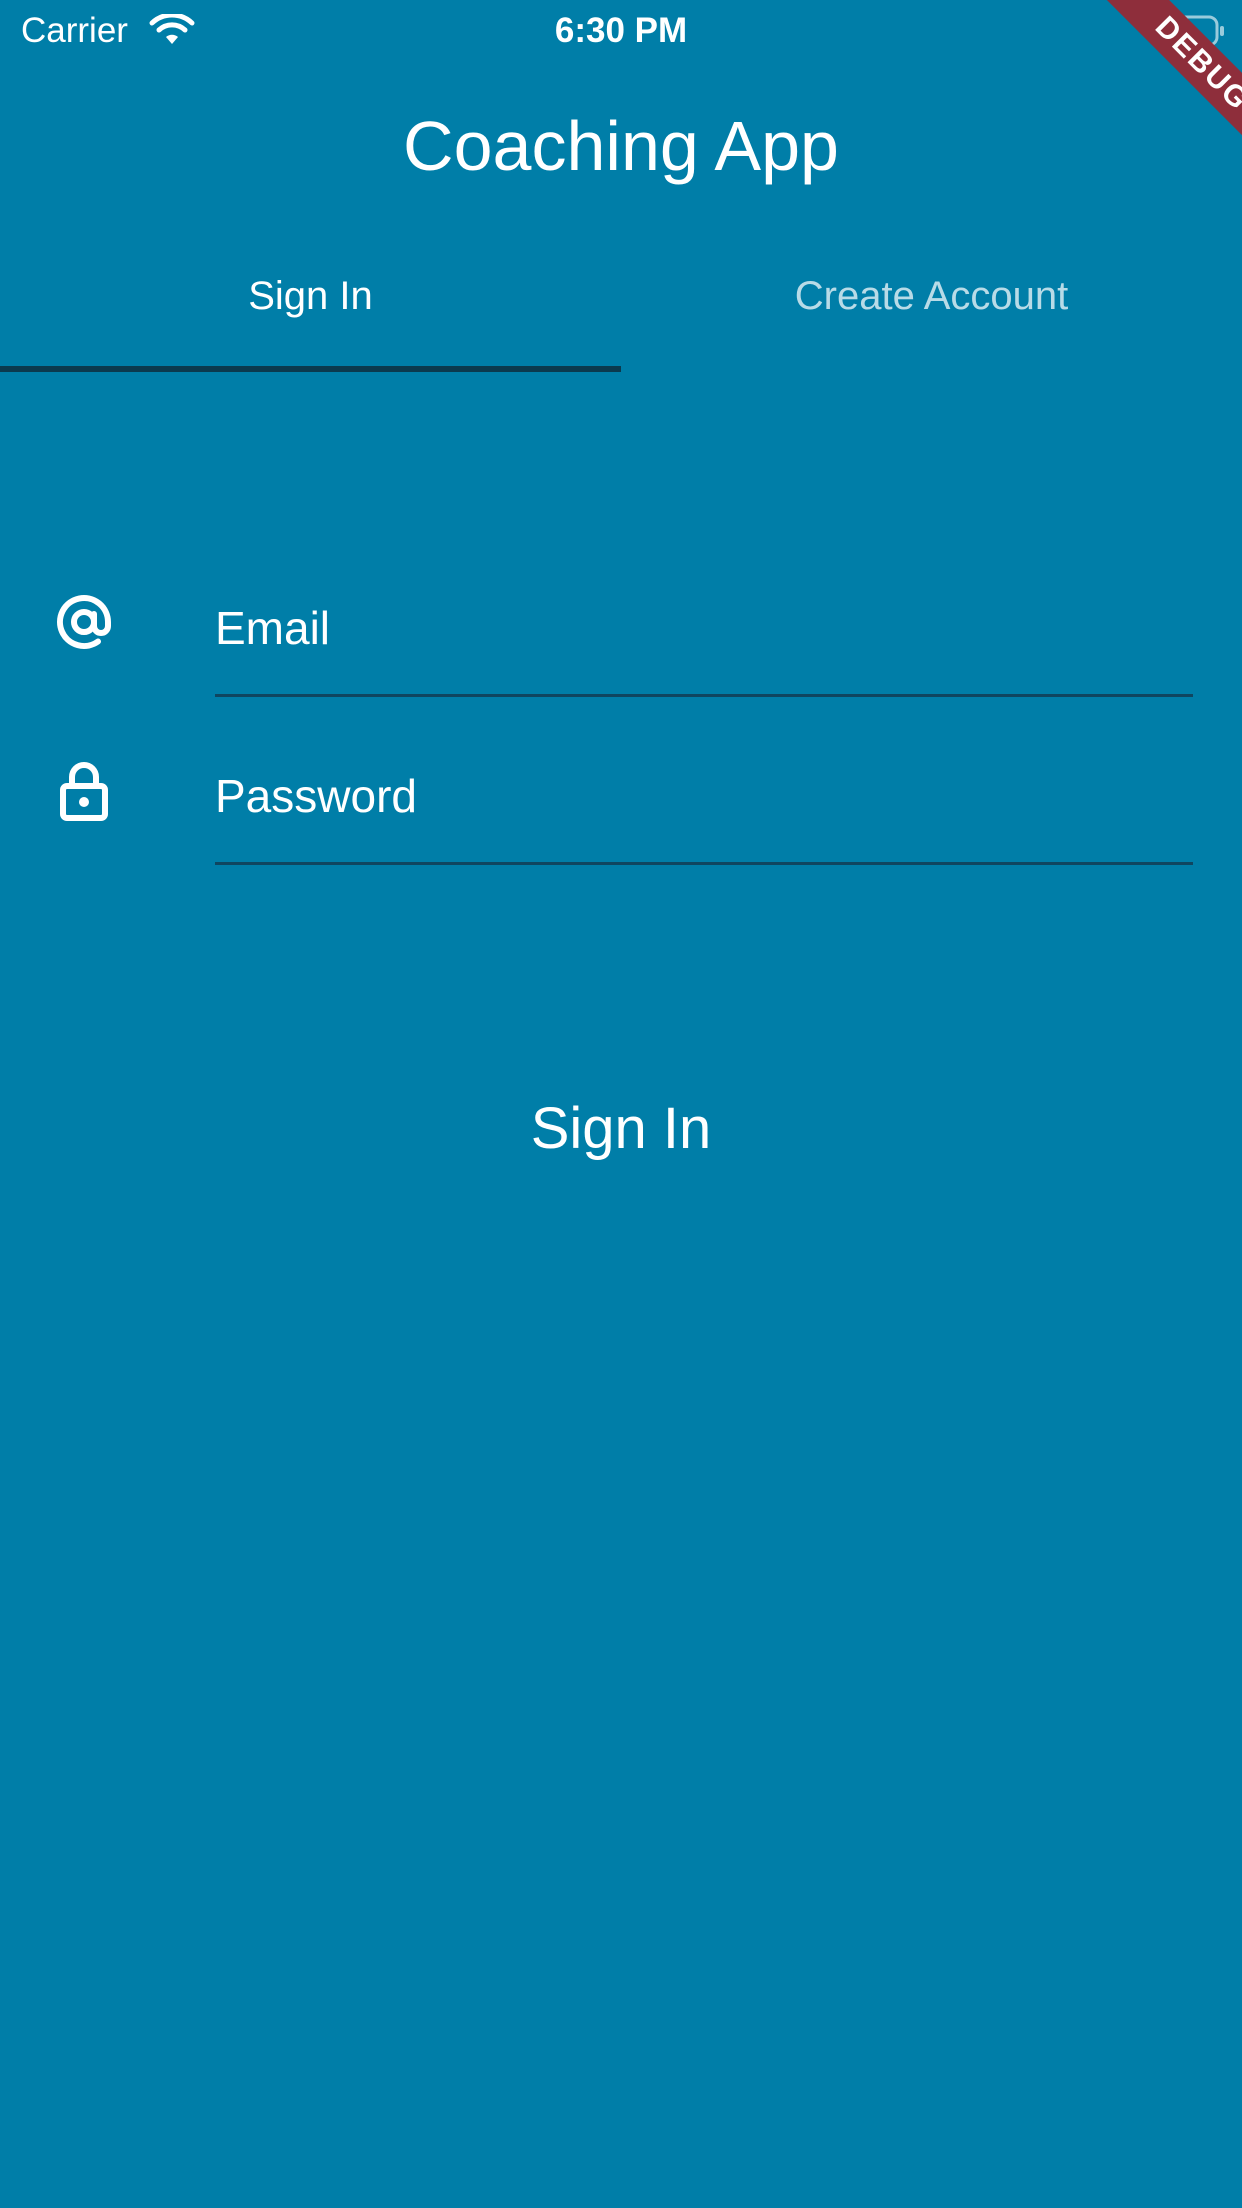  I want to click on password-field-row, so click(621, 806).